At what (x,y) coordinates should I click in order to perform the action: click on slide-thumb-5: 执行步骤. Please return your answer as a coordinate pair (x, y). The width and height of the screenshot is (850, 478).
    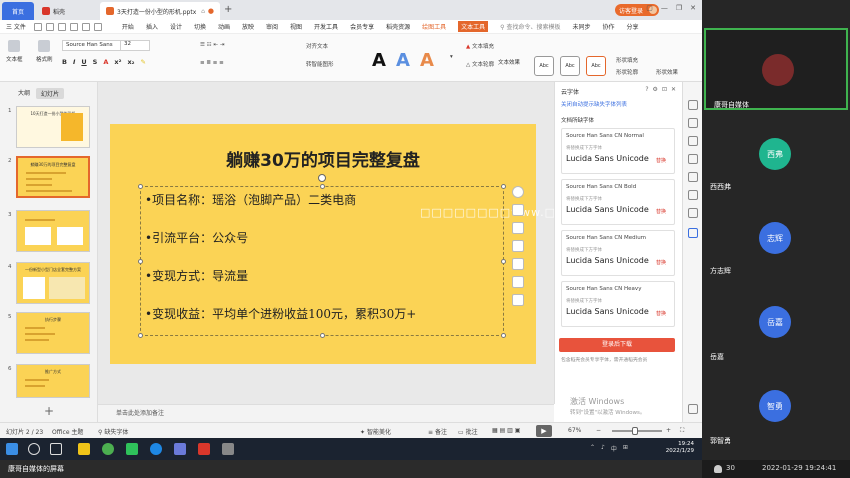
    Looking at the image, I should click on (53, 333).